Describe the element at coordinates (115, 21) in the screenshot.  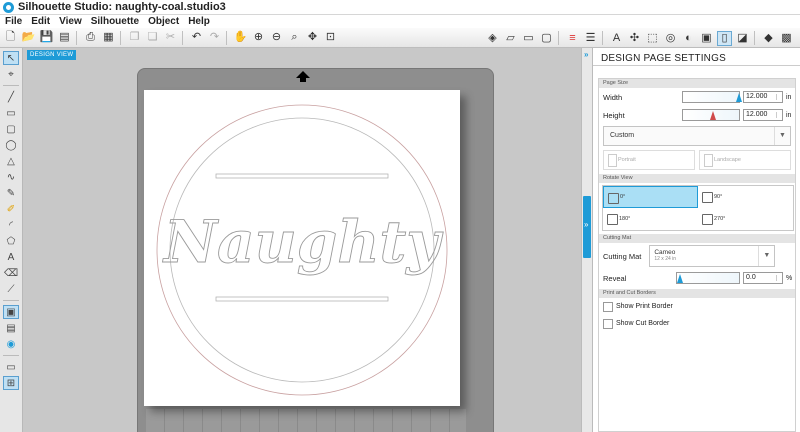
I see `menu-silhouette: Silhouette` at that location.